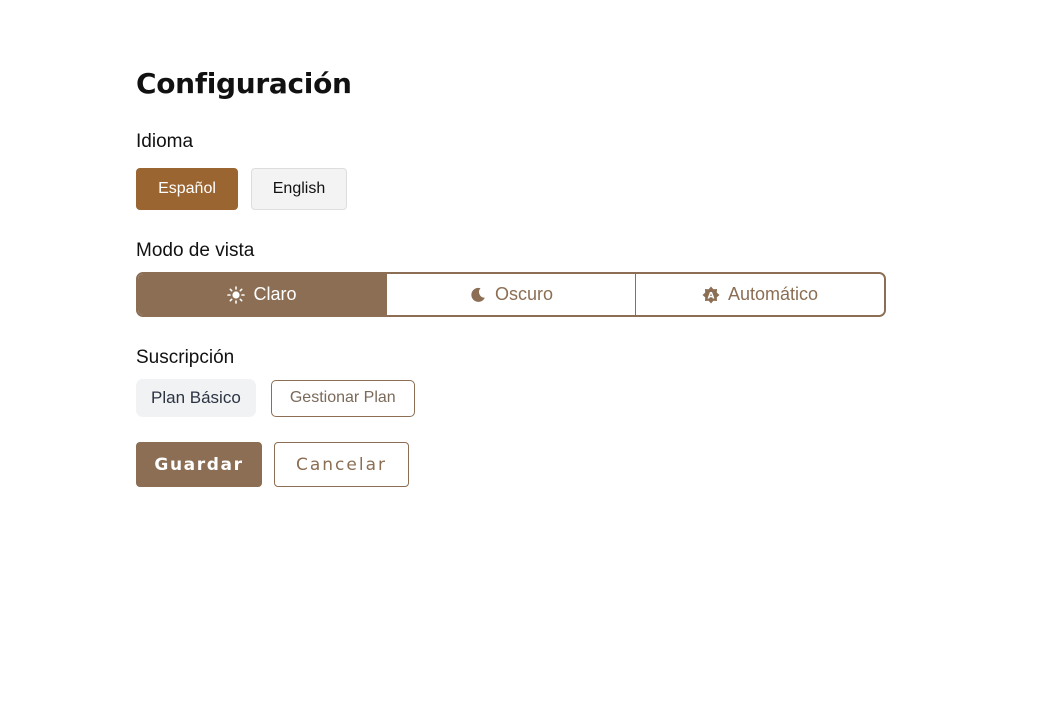  I want to click on view-mode-option-auto: A Automático, so click(759, 294).